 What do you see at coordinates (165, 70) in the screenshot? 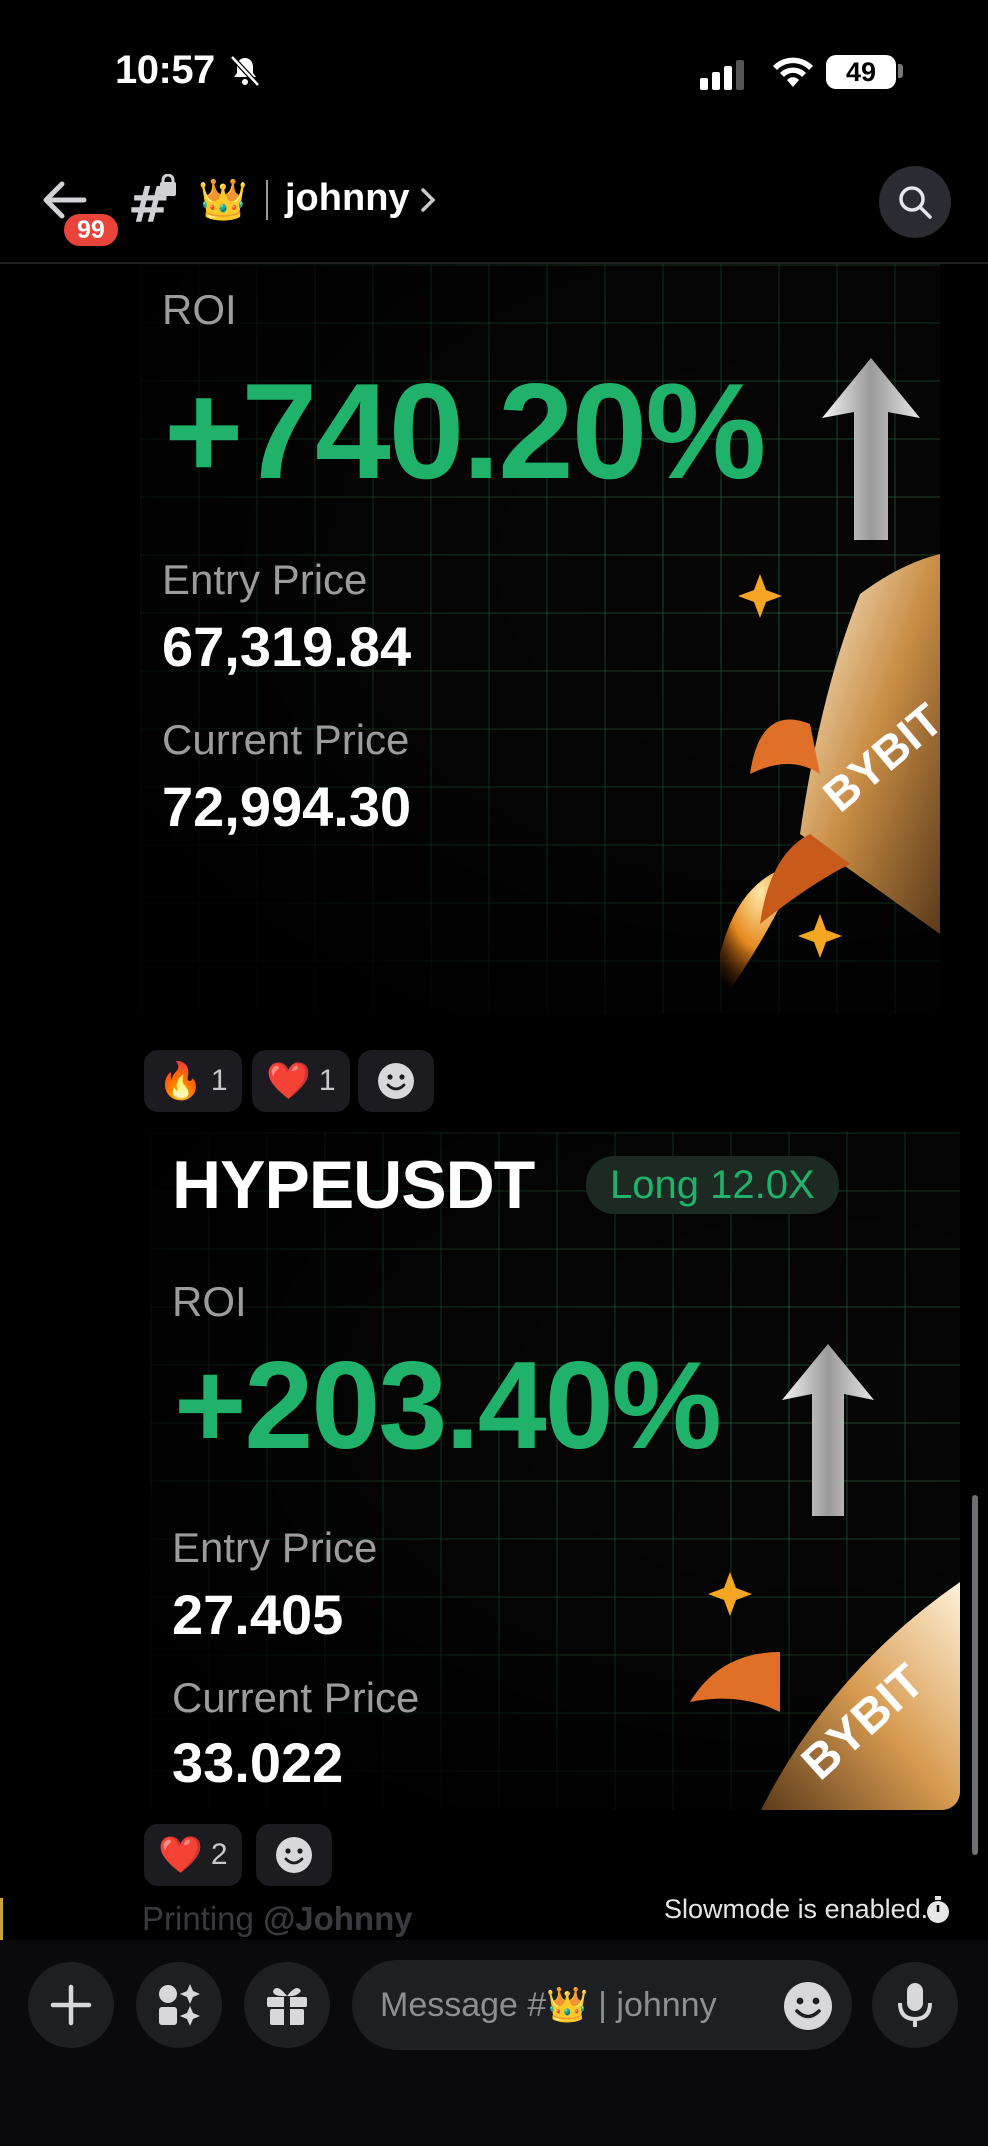
I see `status-time: 10:57` at bounding box center [165, 70].